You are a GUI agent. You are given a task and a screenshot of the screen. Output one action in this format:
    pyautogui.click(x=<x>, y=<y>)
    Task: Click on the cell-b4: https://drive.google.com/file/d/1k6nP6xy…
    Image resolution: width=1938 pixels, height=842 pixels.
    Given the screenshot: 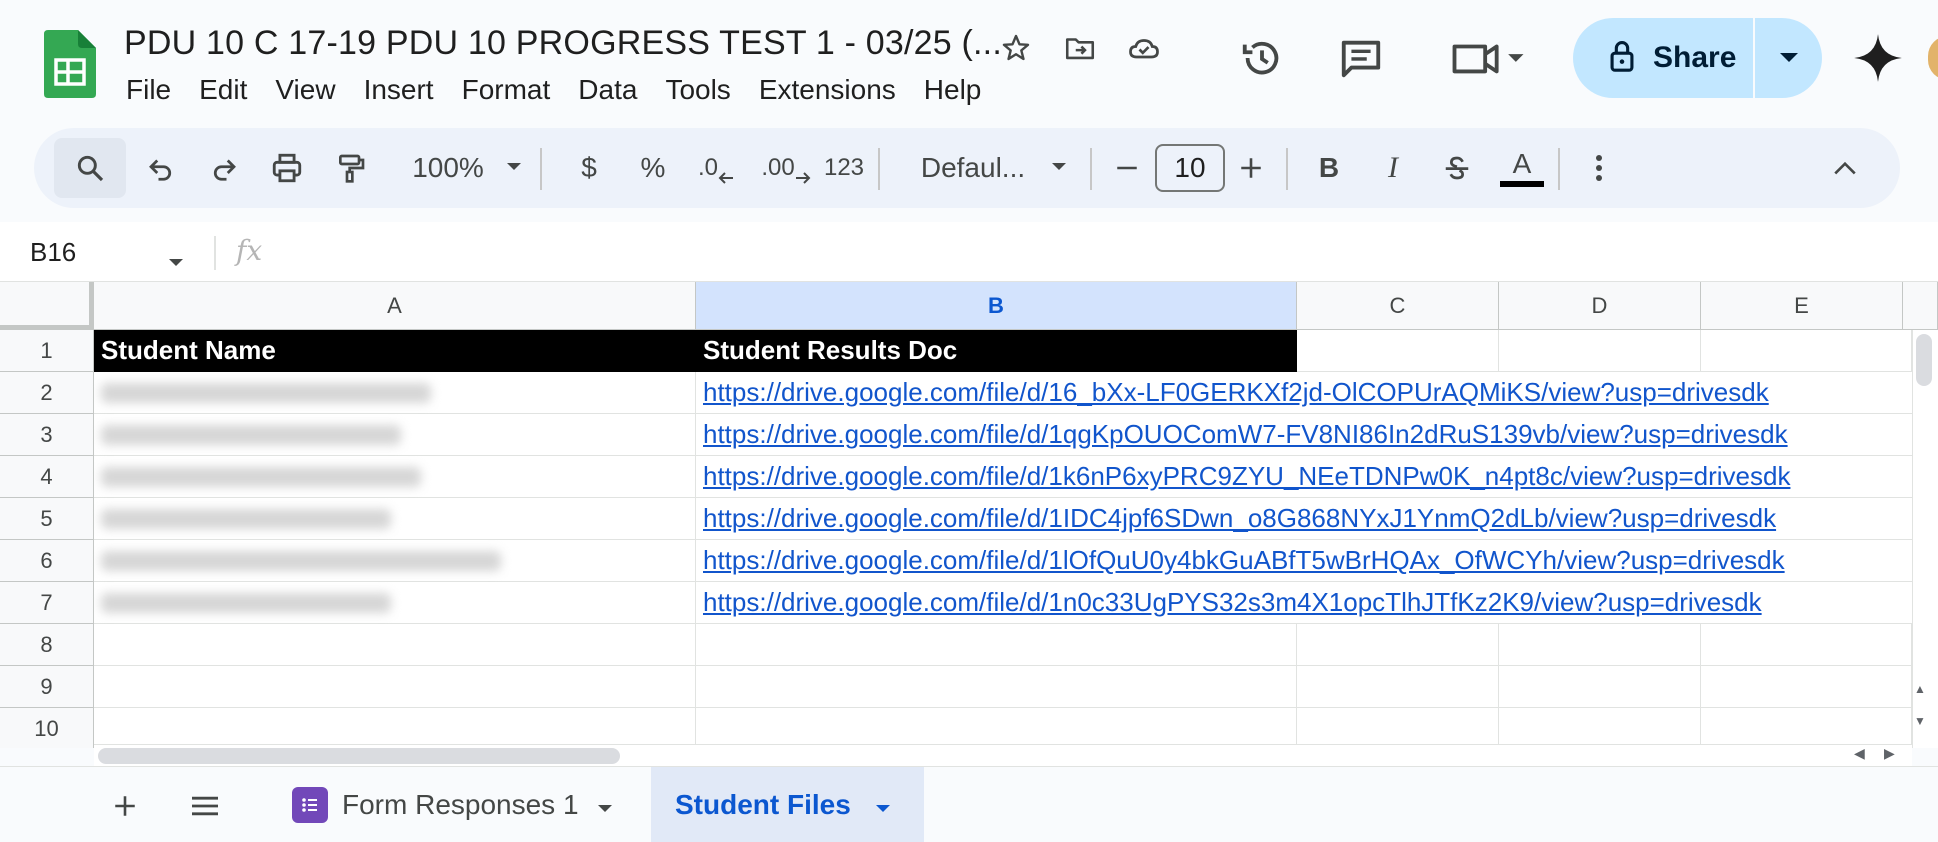 What is the action you would take?
    pyautogui.click(x=1304, y=477)
    